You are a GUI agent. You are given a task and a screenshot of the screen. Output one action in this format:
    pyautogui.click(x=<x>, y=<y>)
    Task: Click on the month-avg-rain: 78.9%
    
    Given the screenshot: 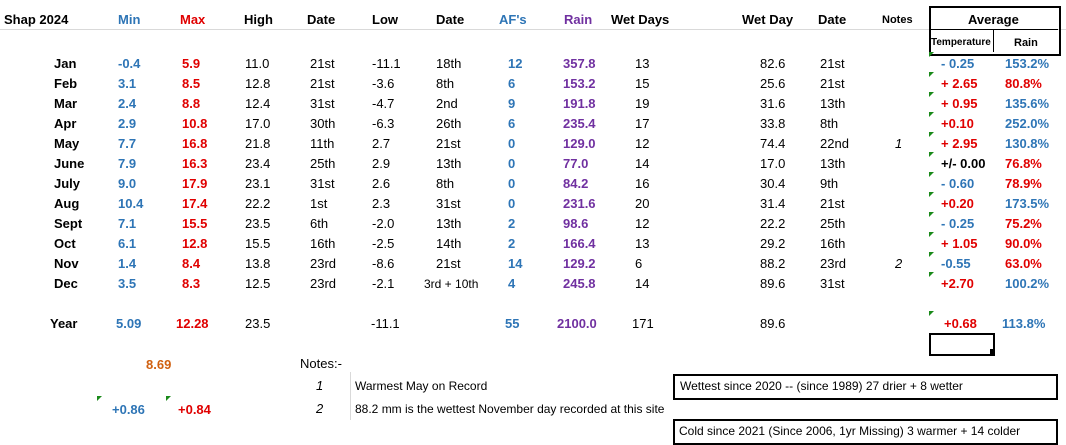 What is the action you would take?
    pyautogui.click(x=1023, y=183)
    